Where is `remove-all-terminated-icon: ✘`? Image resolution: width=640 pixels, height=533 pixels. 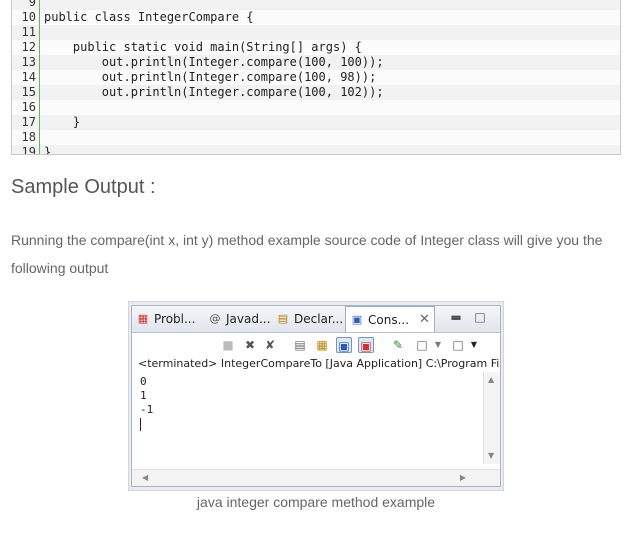 remove-all-terminated-icon: ✘ is located at coordinates (270, 345).